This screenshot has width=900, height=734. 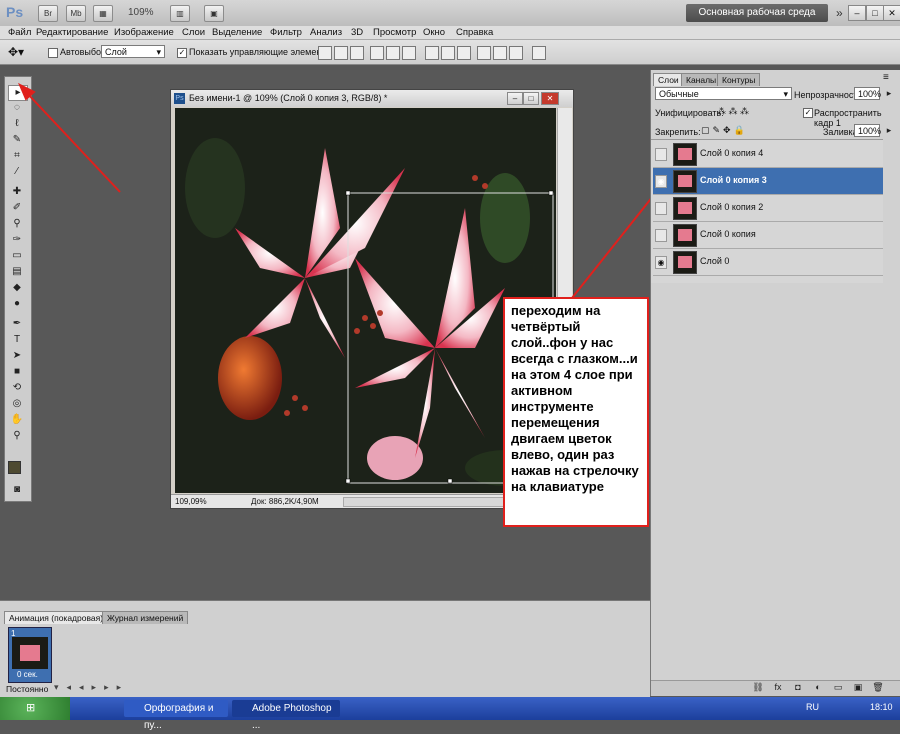 What do you see at coordinates (17, 240) in the screenshot?
I see `history-brush-tool-icon: ✑` at bounding box center [17, 240].